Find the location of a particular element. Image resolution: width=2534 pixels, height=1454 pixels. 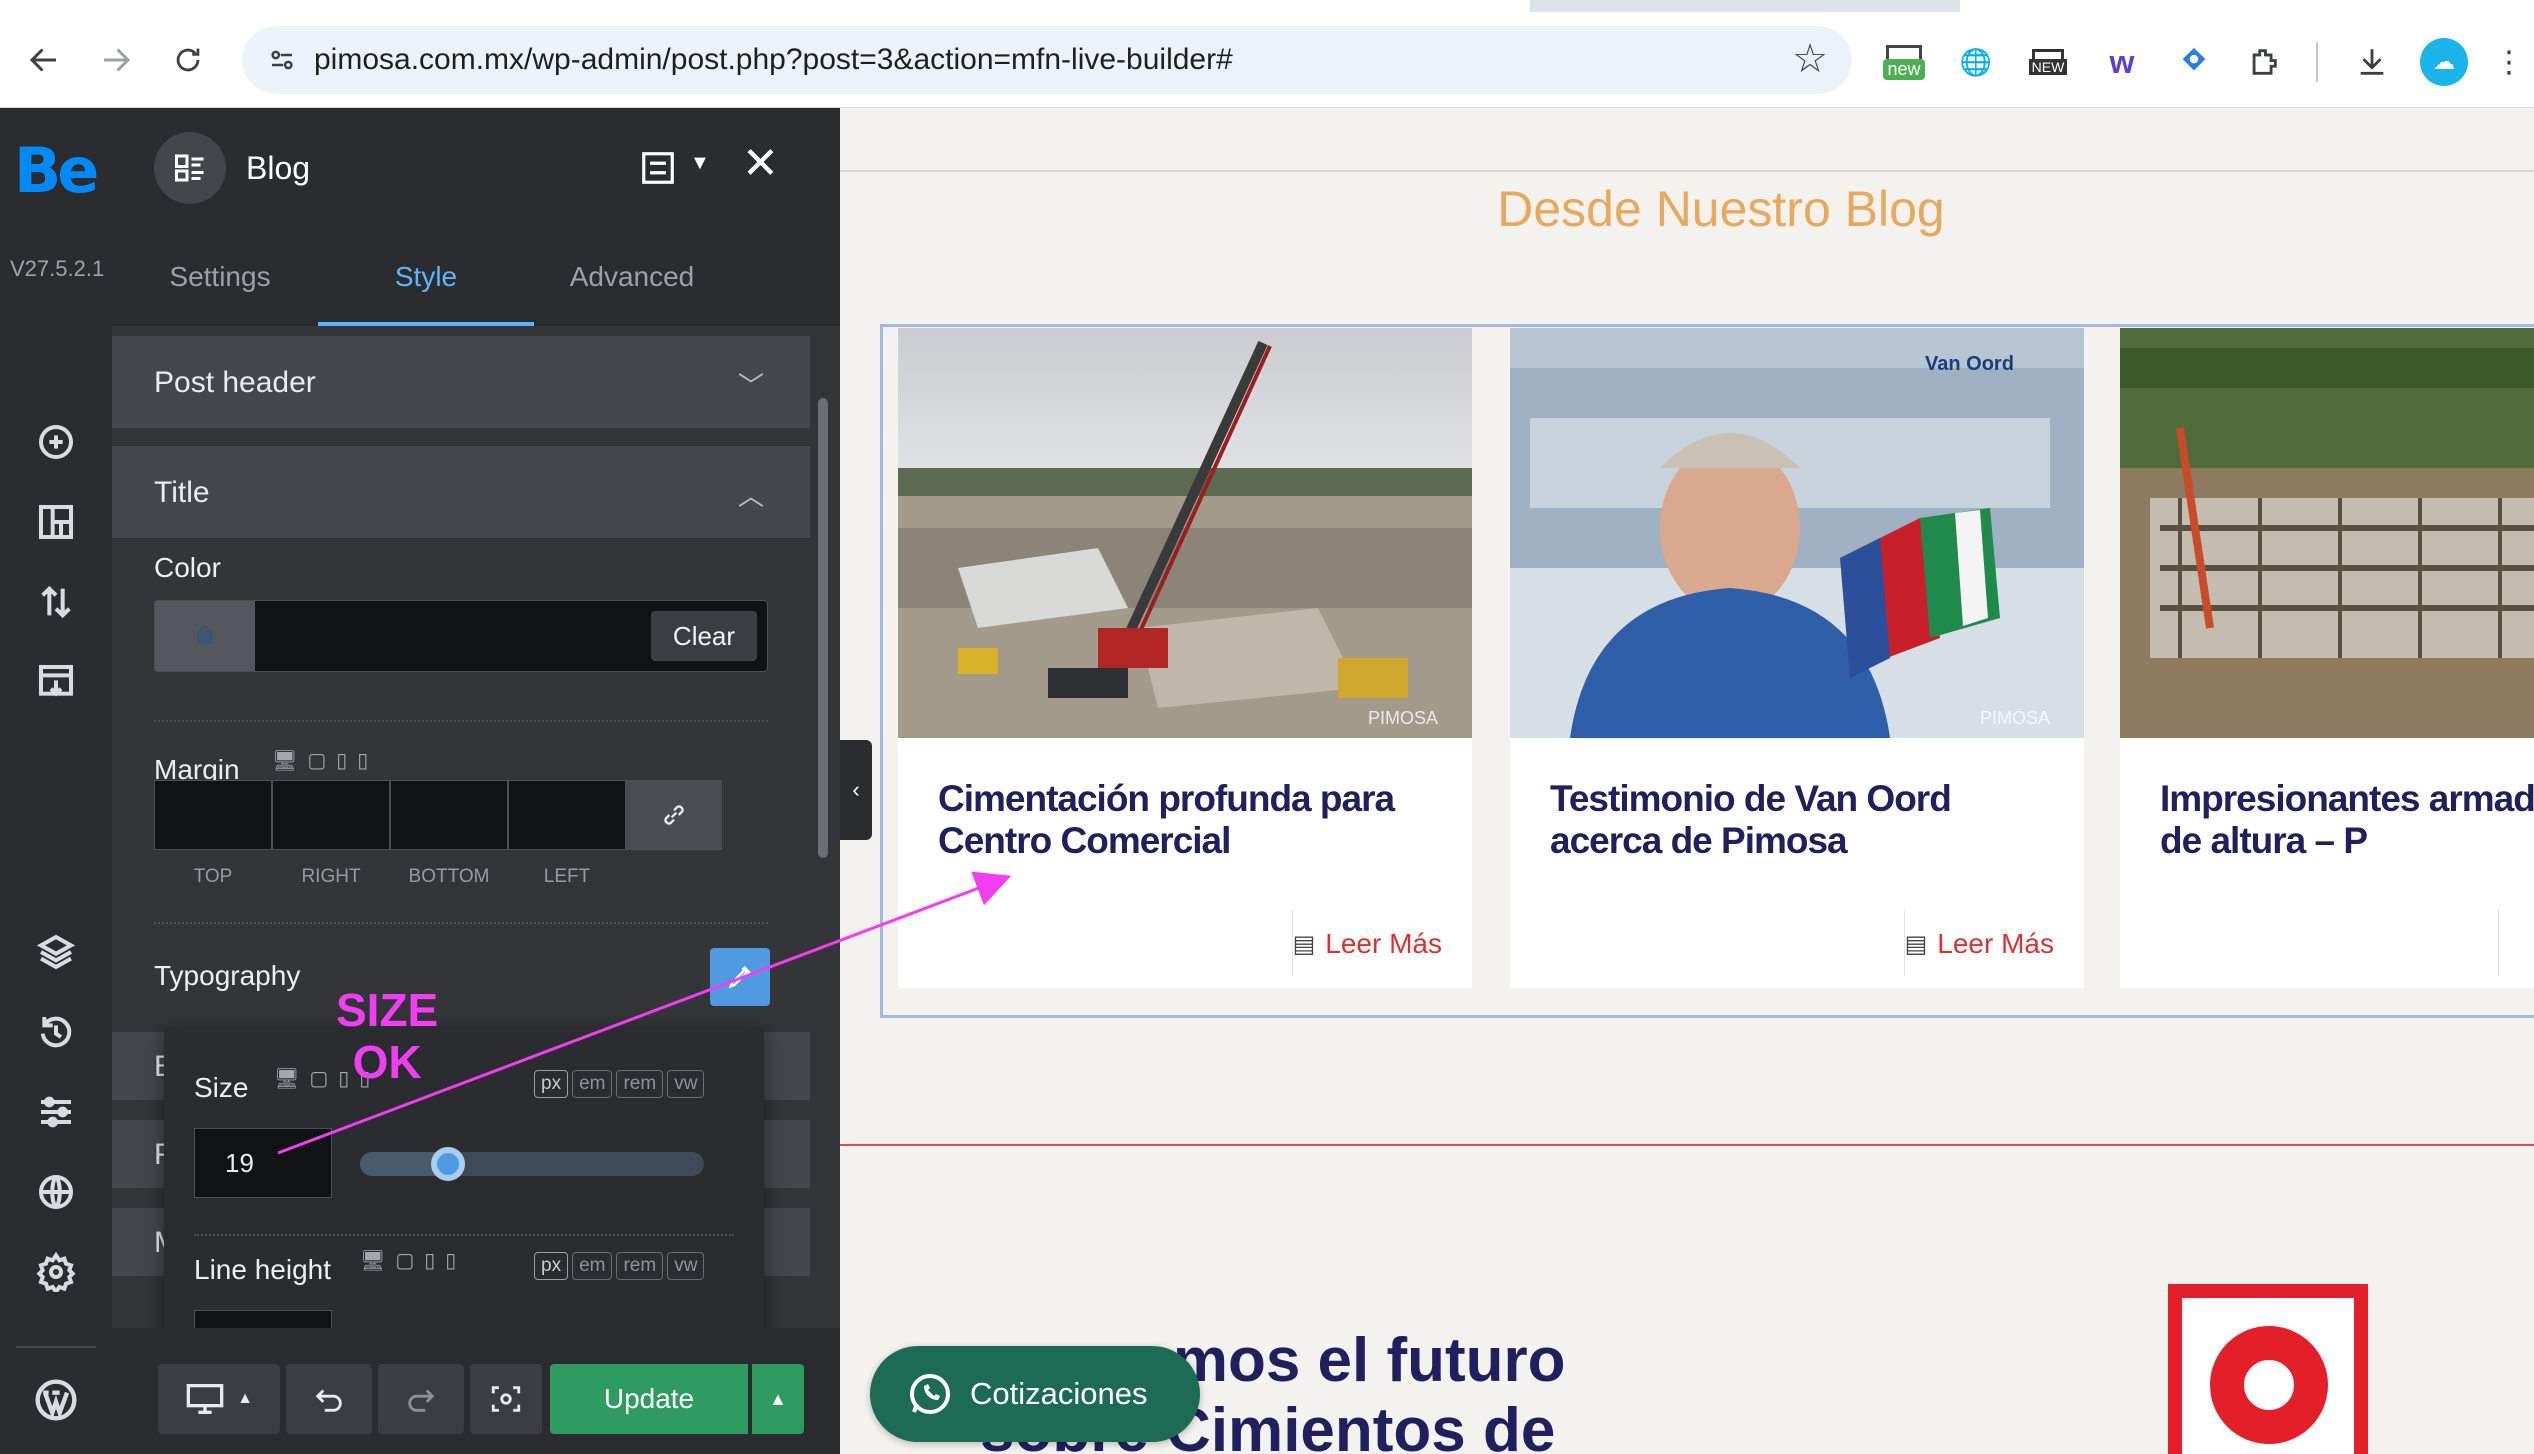

tab-style: Style is located at coordinates (426, 277).